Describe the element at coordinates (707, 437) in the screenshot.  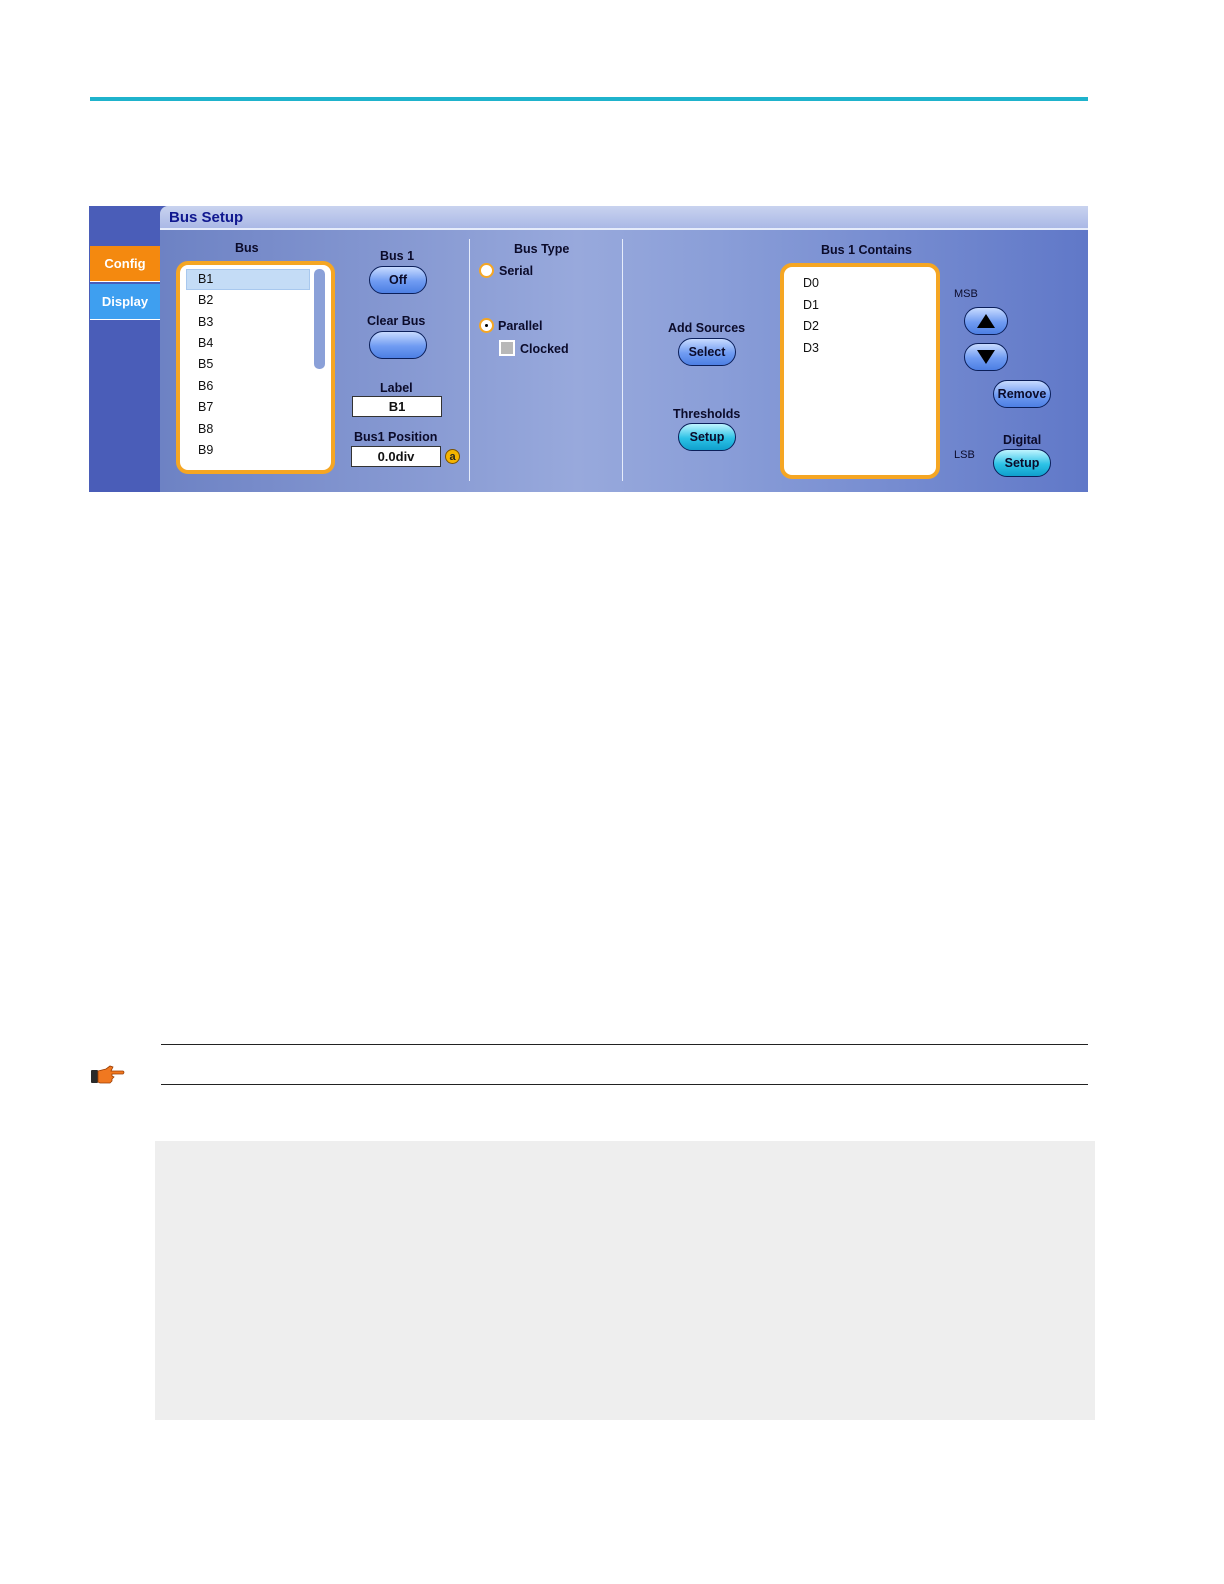
I see `thresholds-setup-button: Setup` at that location.